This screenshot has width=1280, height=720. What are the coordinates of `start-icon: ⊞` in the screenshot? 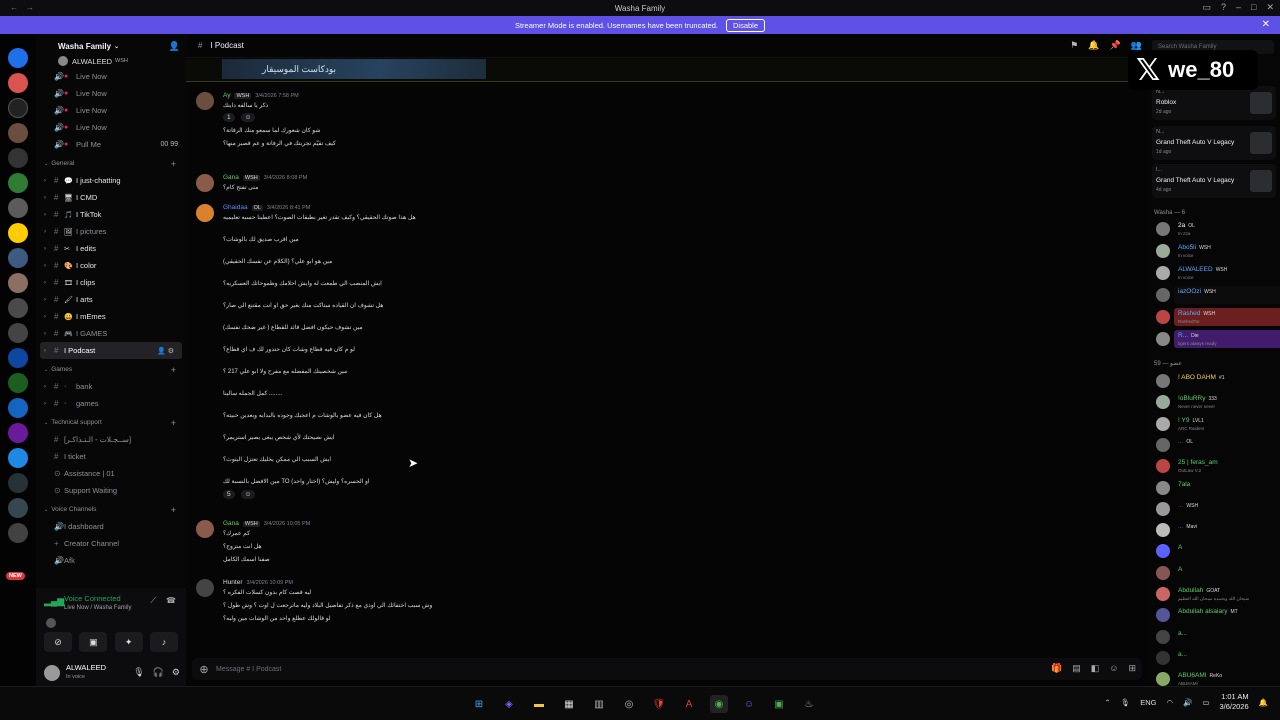 It's located at (479, 704).